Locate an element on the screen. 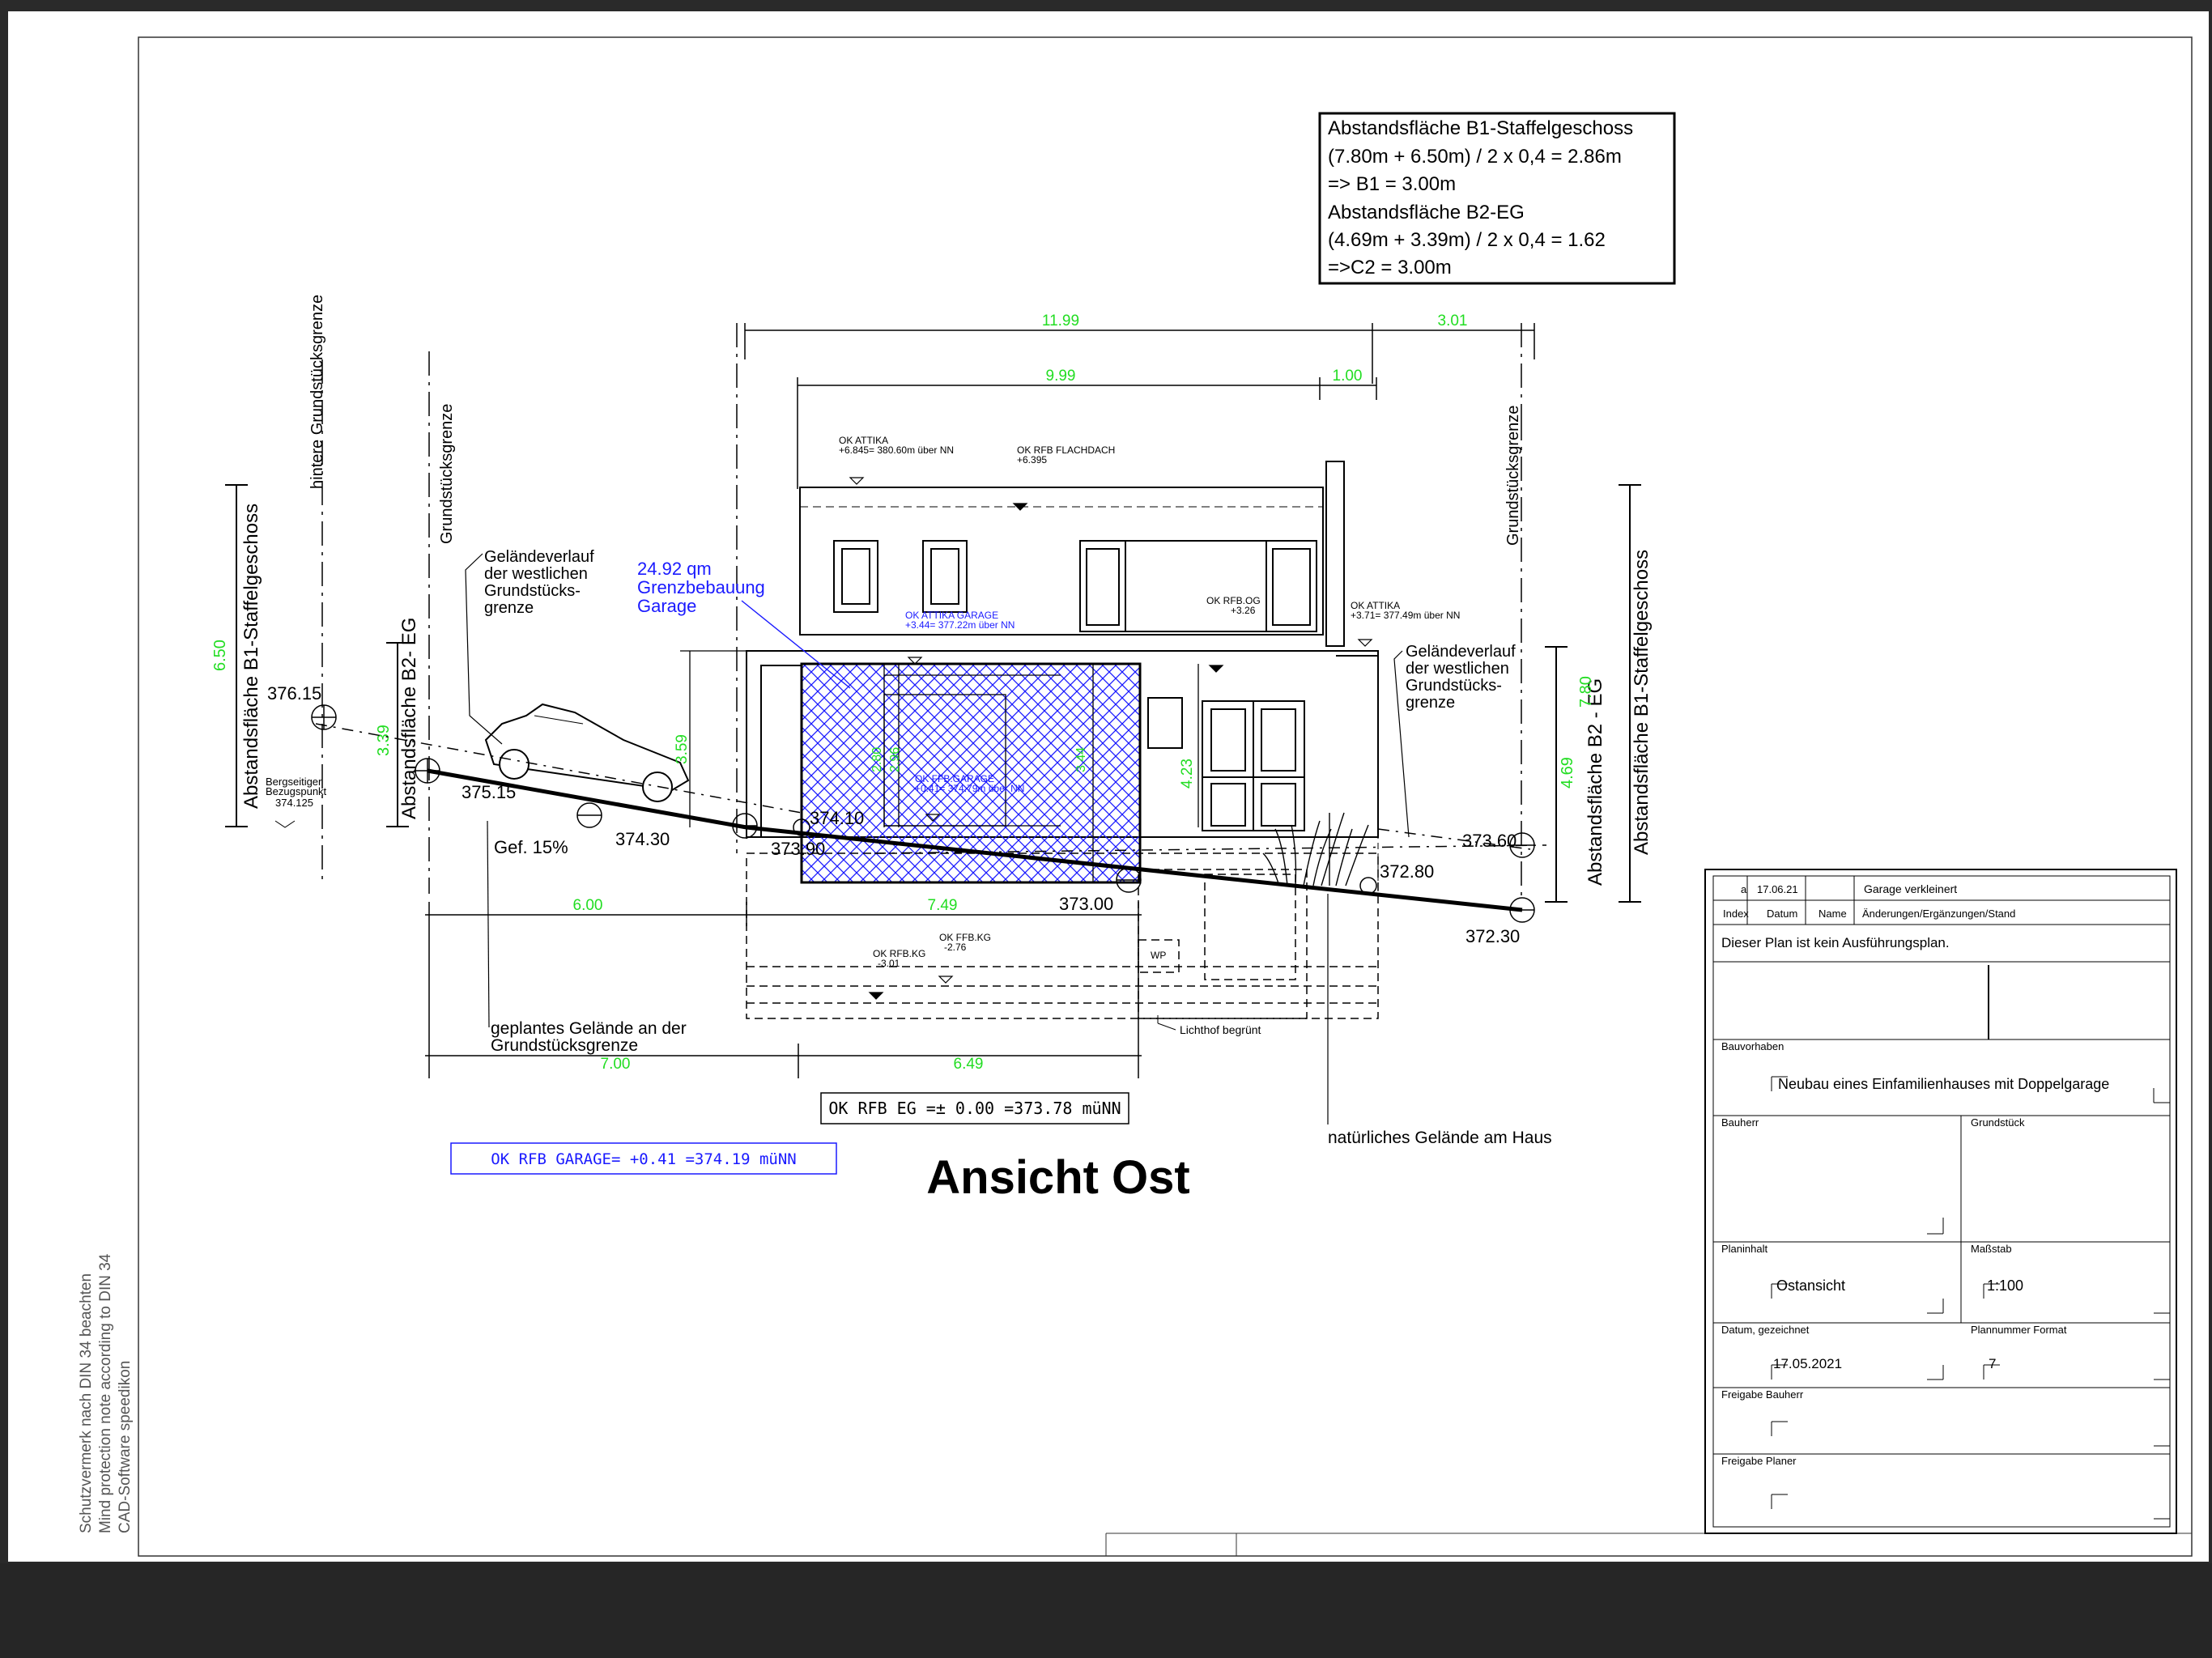 The height and width of the screenshot is (1658, 2212). reference-point-line-3: 374.125 is located at coordinates (294, 803).